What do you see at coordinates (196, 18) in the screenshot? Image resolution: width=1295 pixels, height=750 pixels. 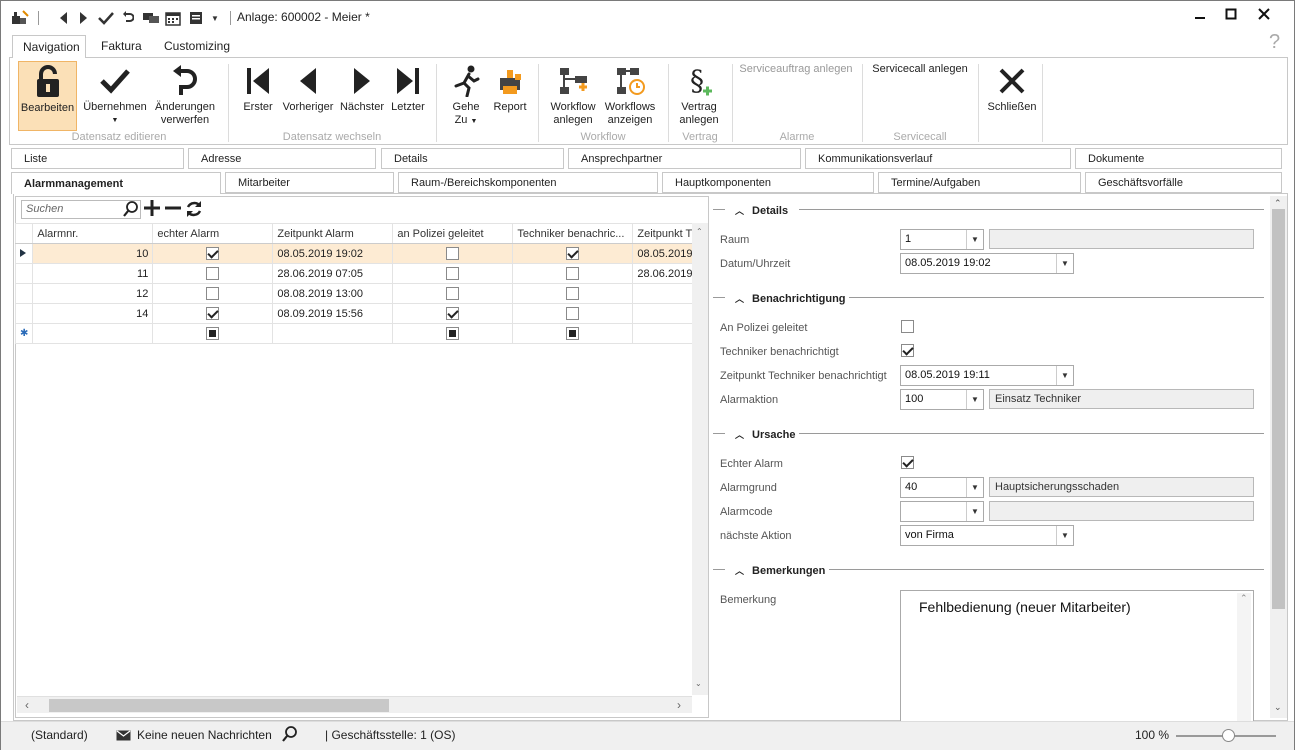 I see `form-quick-icon` at bounding box center [196, 18].